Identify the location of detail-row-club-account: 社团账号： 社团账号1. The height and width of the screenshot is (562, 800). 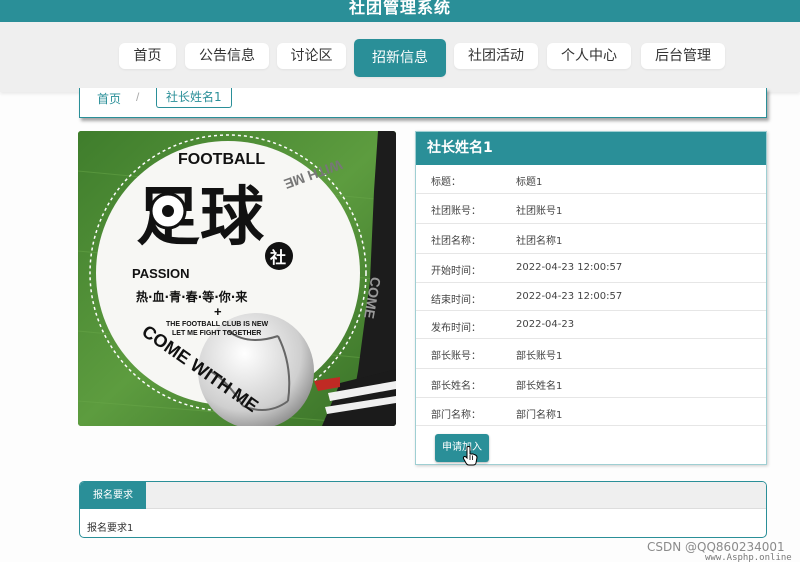
(591, 209).